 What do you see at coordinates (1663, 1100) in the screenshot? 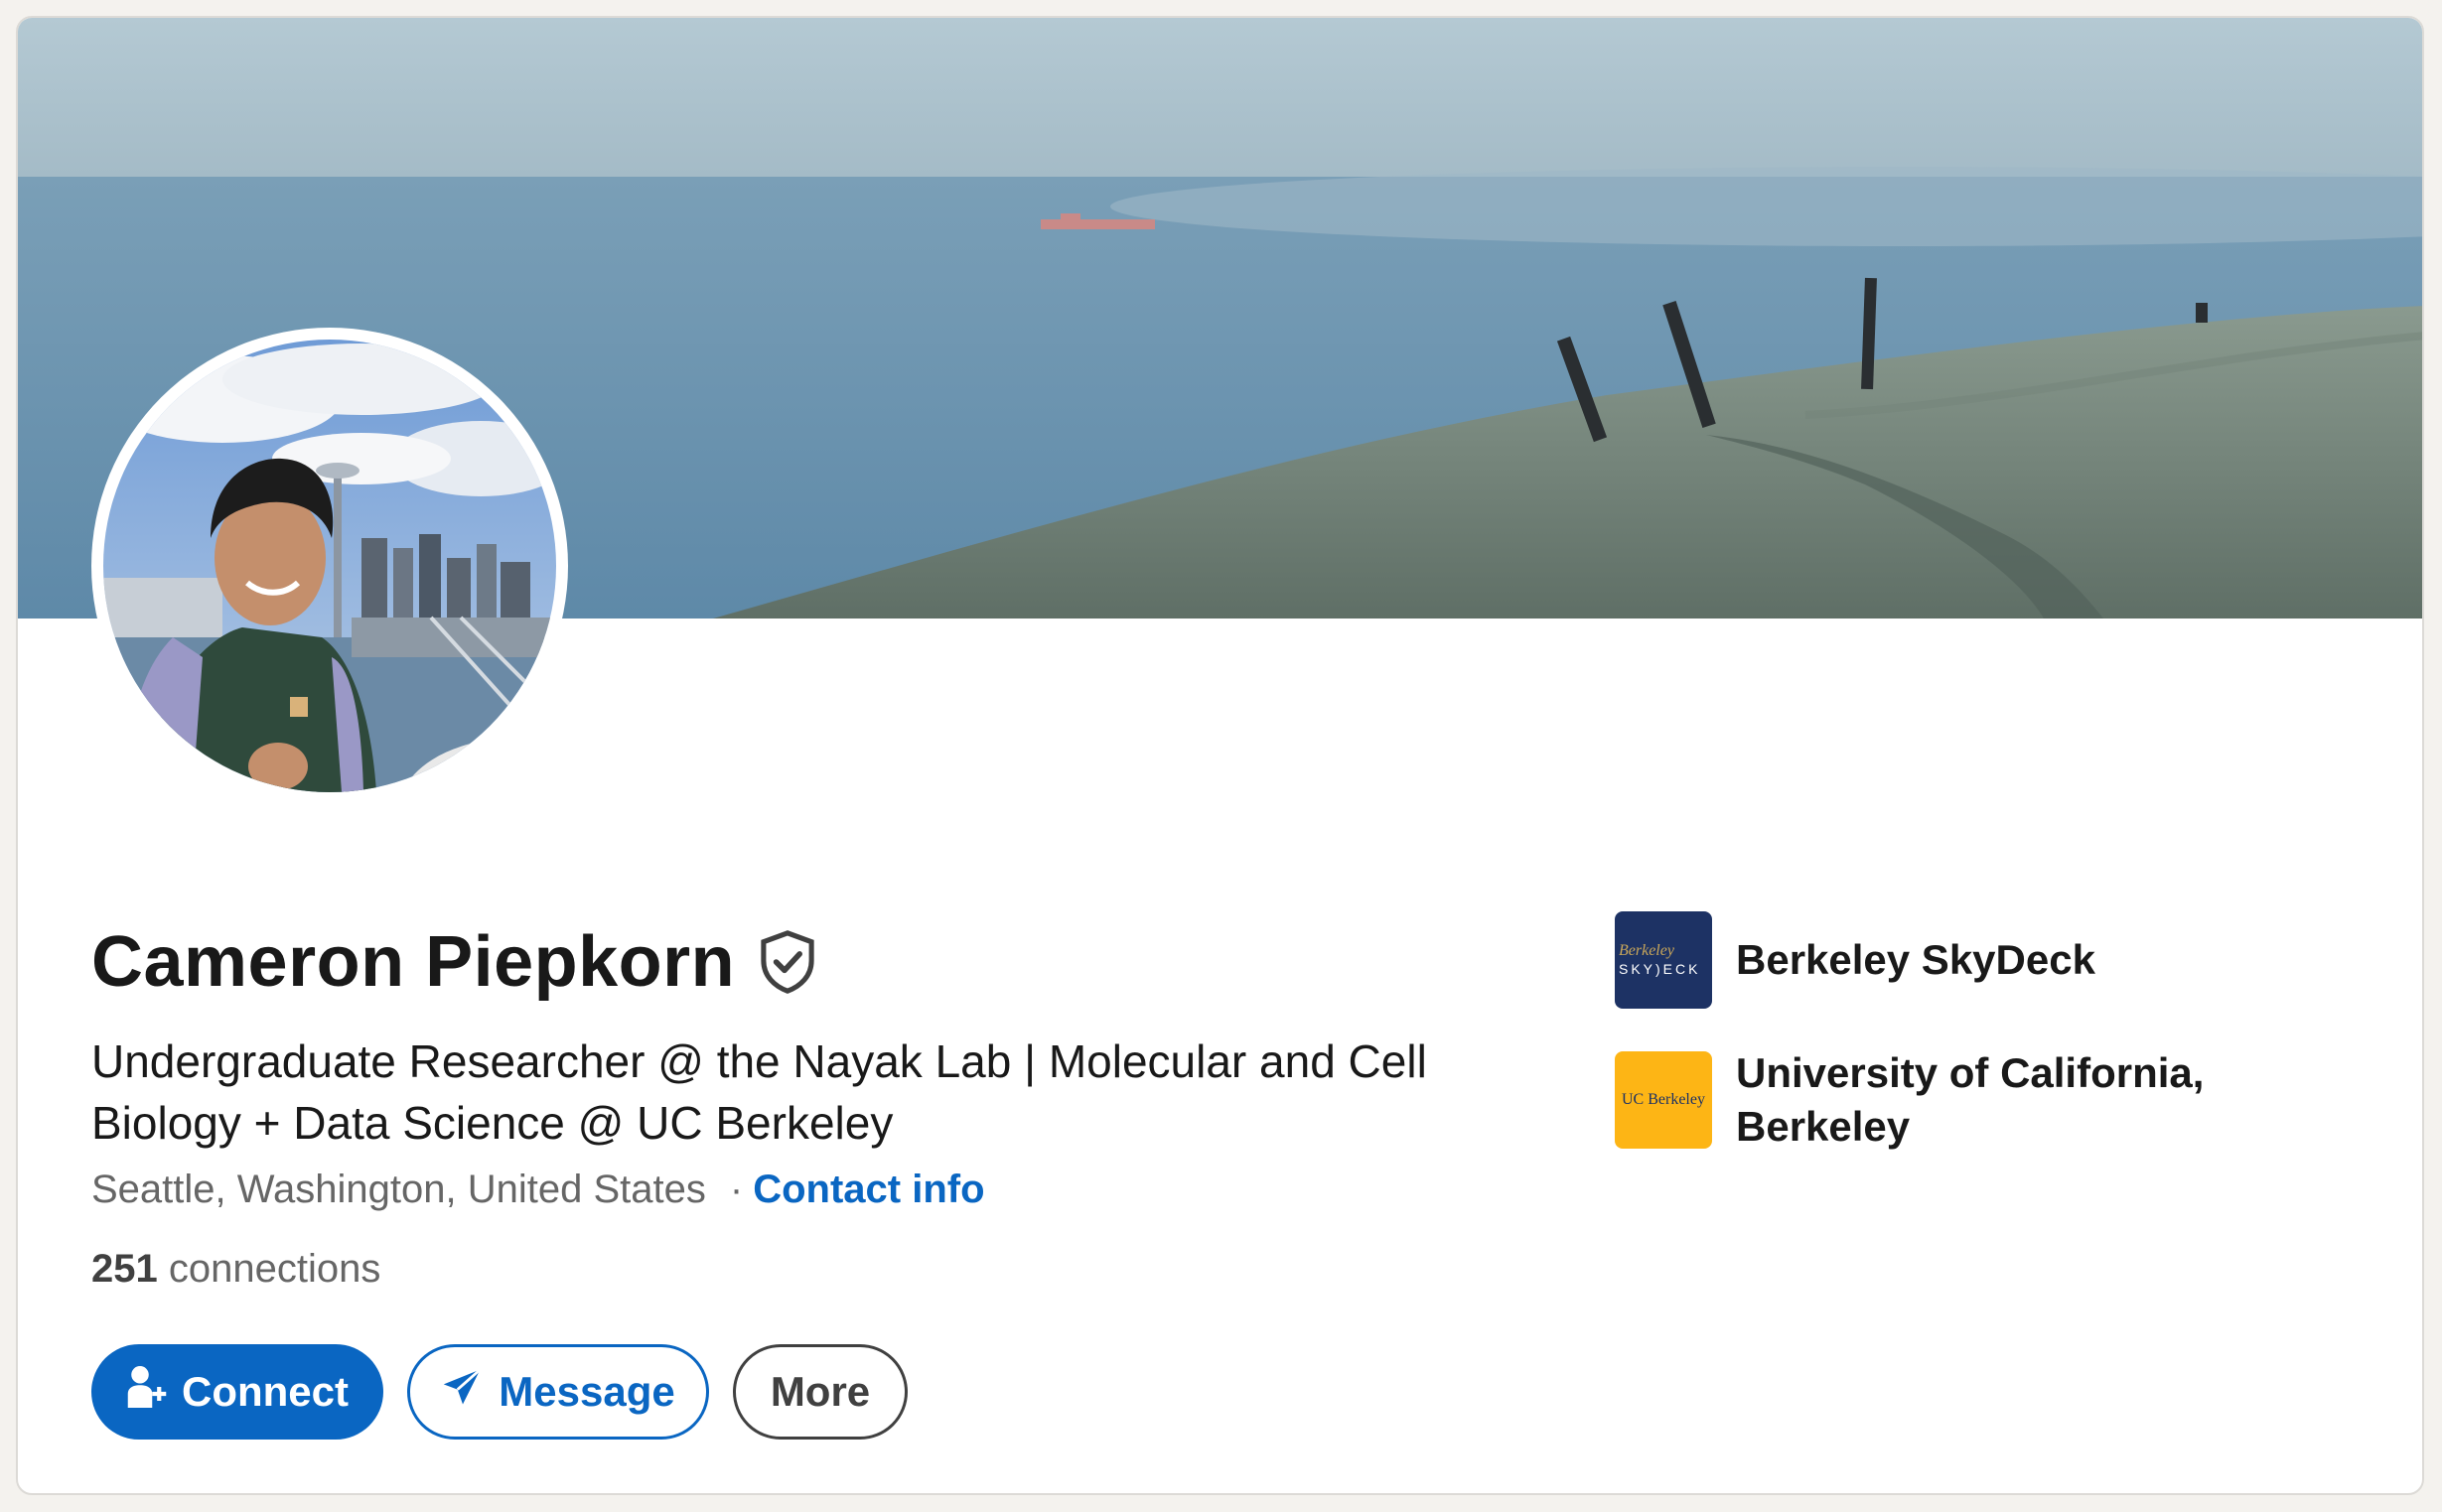
I see `uc-berkeley-logo: UC Berkeley` at bounding box center [1663, 1100].